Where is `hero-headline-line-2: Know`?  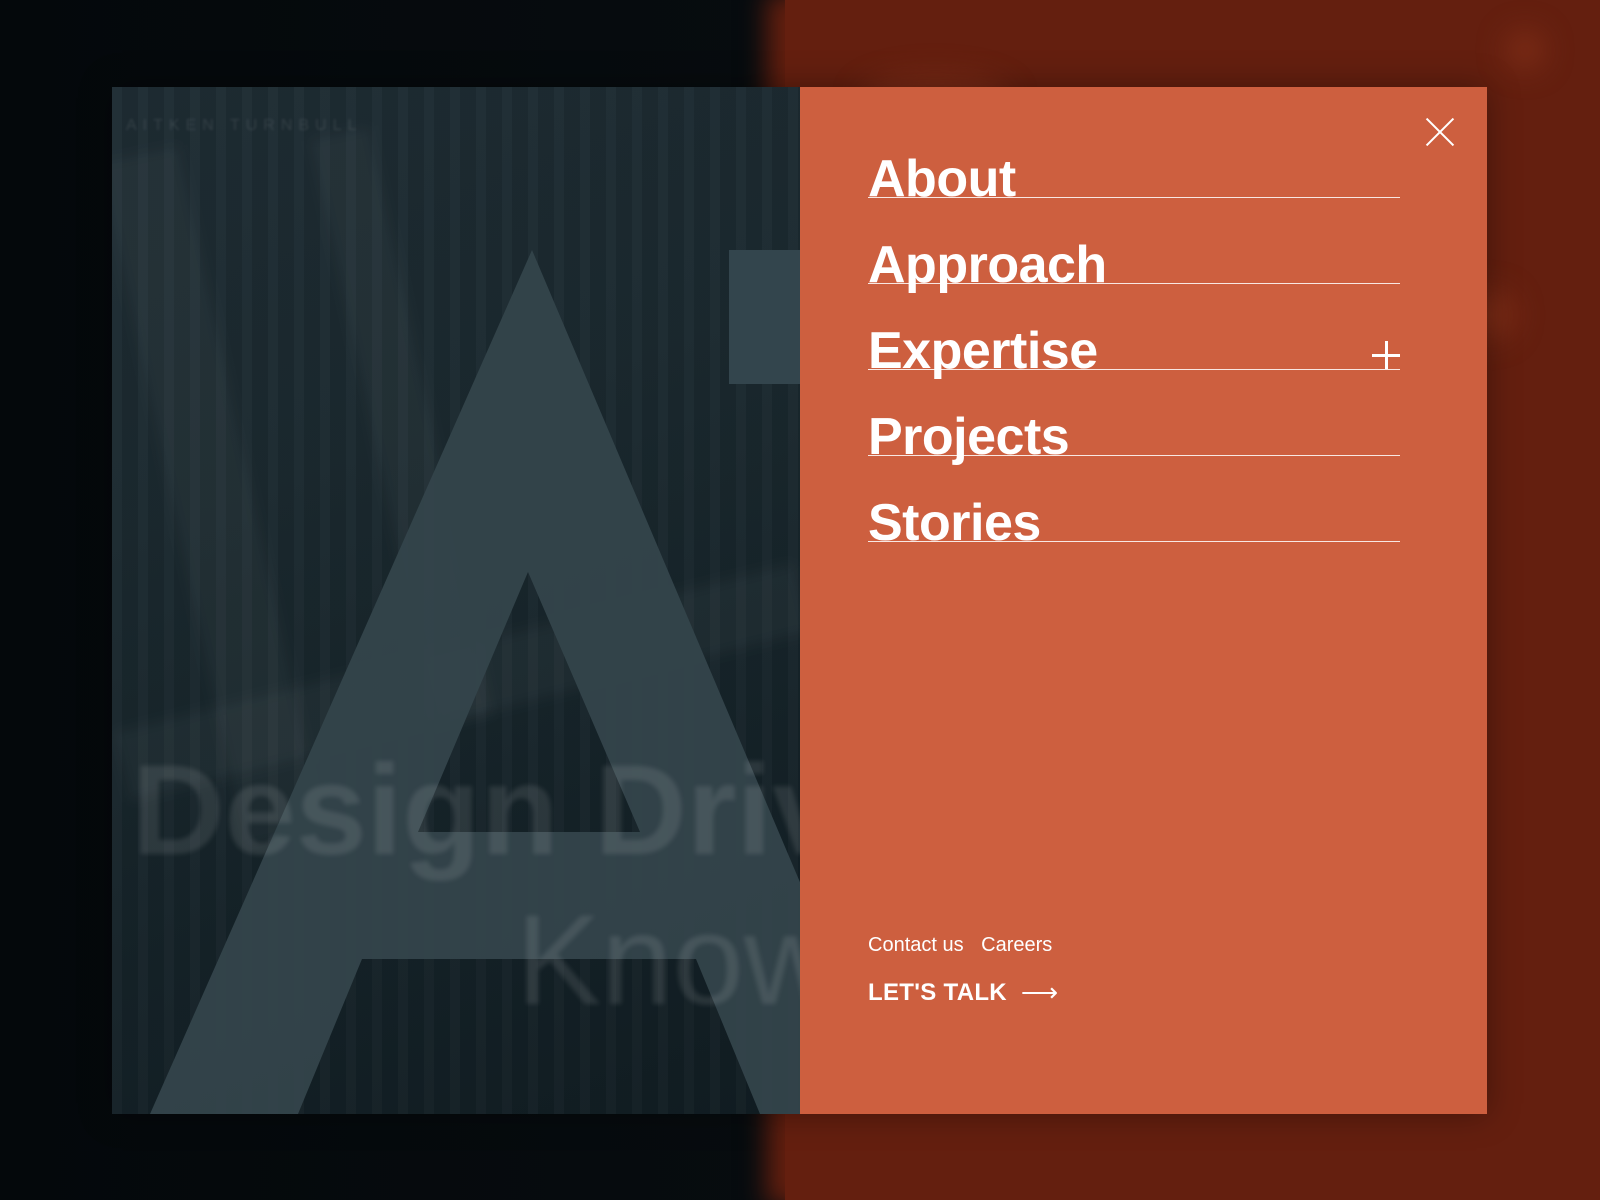
hero-headline-line-2: Know is located at coordinates (658, 960).